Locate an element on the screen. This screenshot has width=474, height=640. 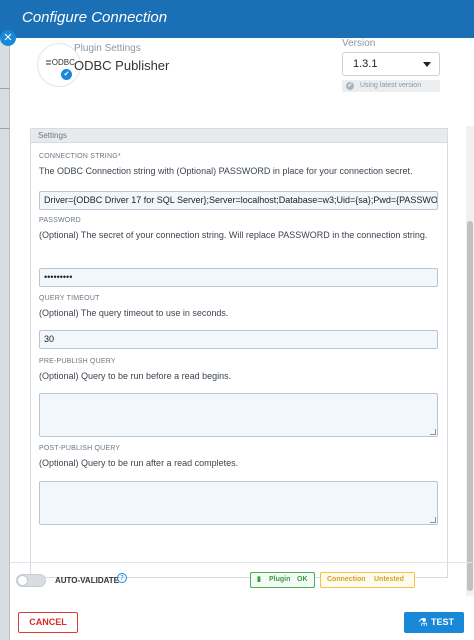
database-icon: ≣ is located at coordinates (48, 62).